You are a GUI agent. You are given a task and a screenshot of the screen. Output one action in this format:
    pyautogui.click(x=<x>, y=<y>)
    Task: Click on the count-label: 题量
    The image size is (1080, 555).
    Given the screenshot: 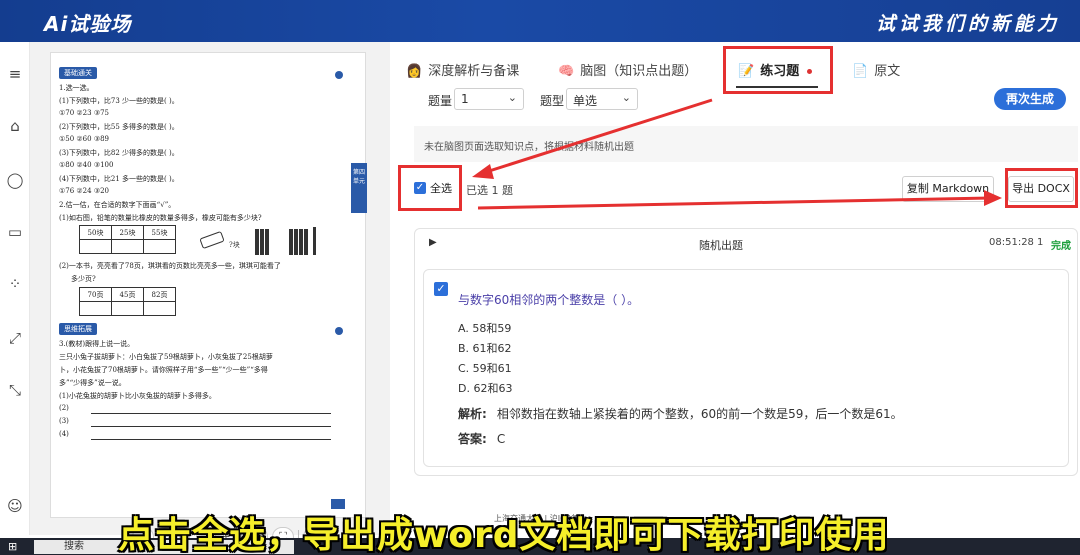 What is the action you would take?
    pyautogui.click(x=440, y=101)
    